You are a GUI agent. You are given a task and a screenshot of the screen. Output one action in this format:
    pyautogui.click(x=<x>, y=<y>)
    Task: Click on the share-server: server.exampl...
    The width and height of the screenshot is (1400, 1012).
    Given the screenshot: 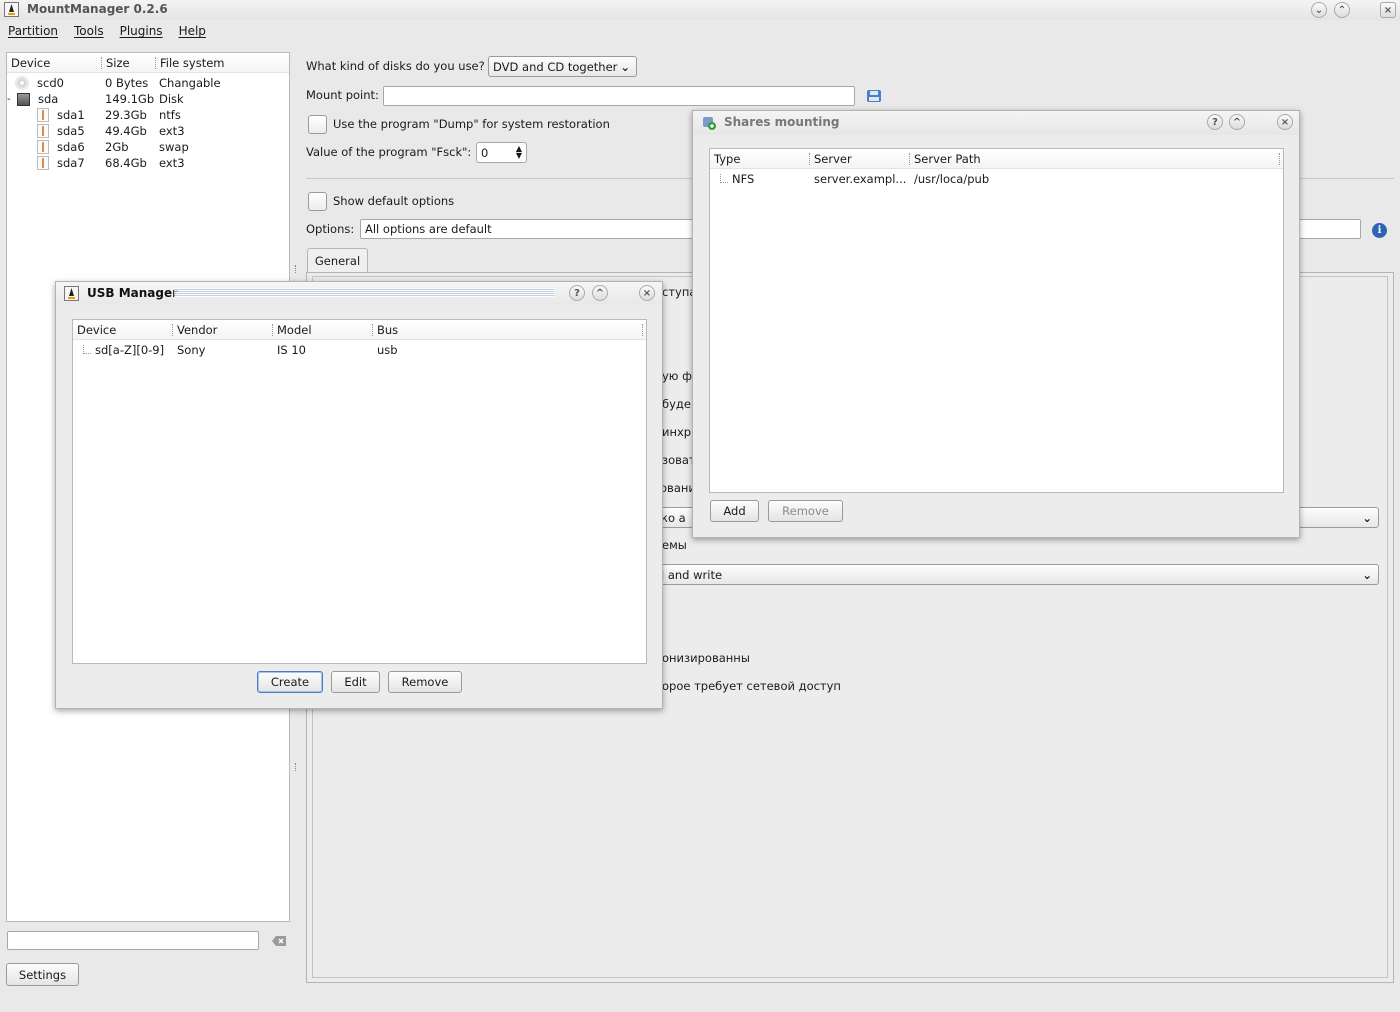 What is the action you would take?
    pyautogui.click(x=860, y=179)
    